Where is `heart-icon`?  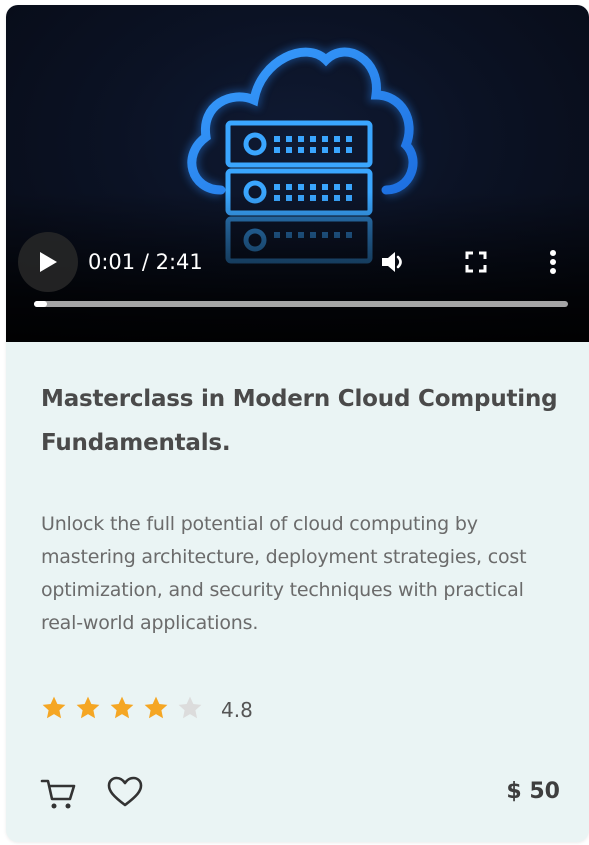 heart-icon is located at coordinates (125, 791).